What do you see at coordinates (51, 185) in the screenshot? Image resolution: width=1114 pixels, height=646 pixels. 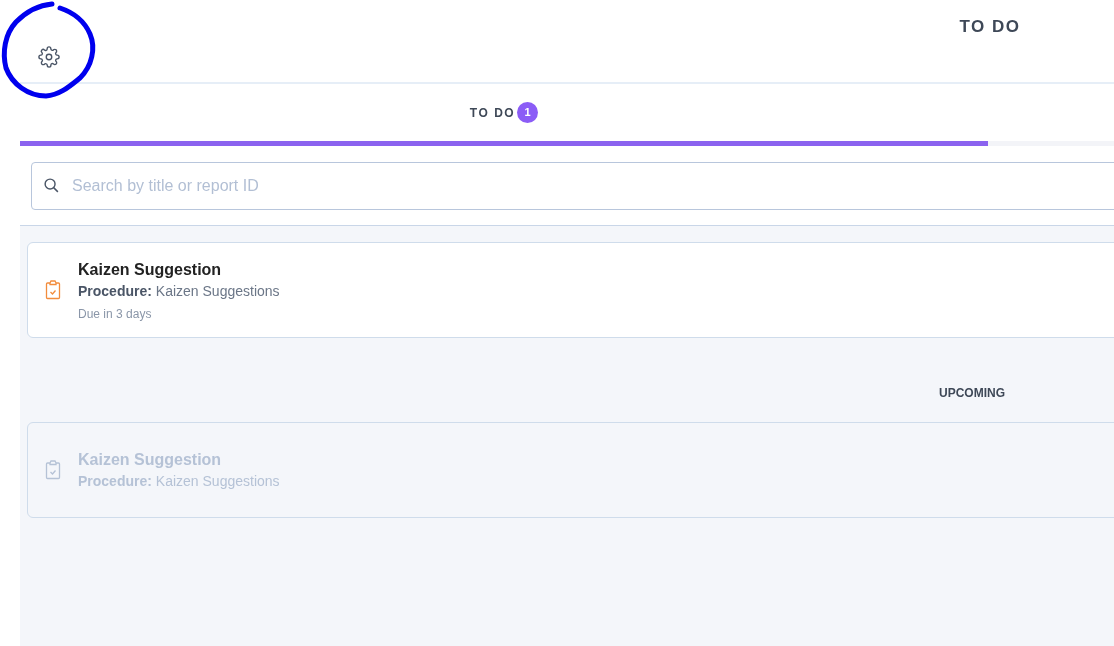 I see `search-icon` at bounding box center [51, 185].